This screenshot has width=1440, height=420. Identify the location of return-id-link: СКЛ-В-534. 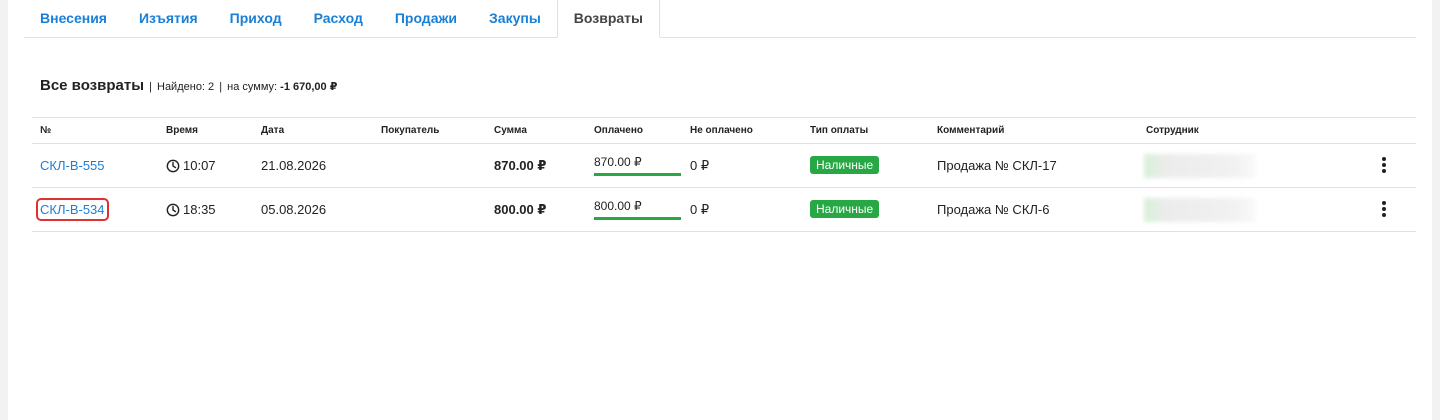
(72, 209).